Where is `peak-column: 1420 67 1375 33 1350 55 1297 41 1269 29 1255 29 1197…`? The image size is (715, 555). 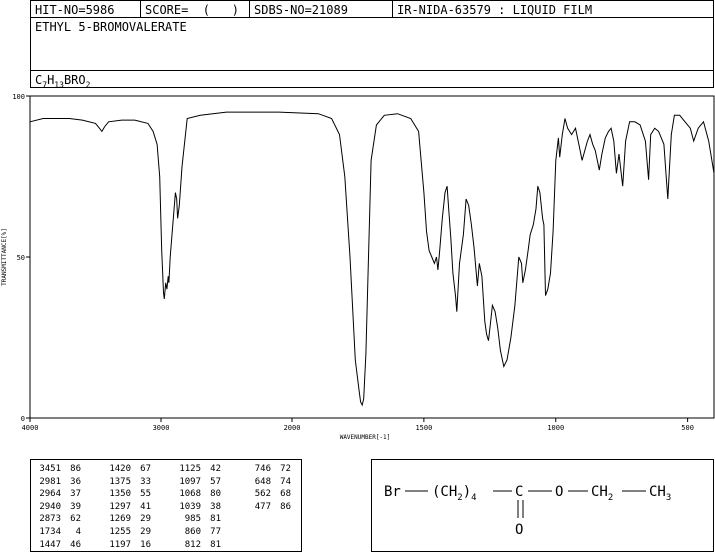 peak-column: 1420 67 1375 33 1350 55 1297 41 1269 29 1255 29 1197… is located at coordinates (127, 507).